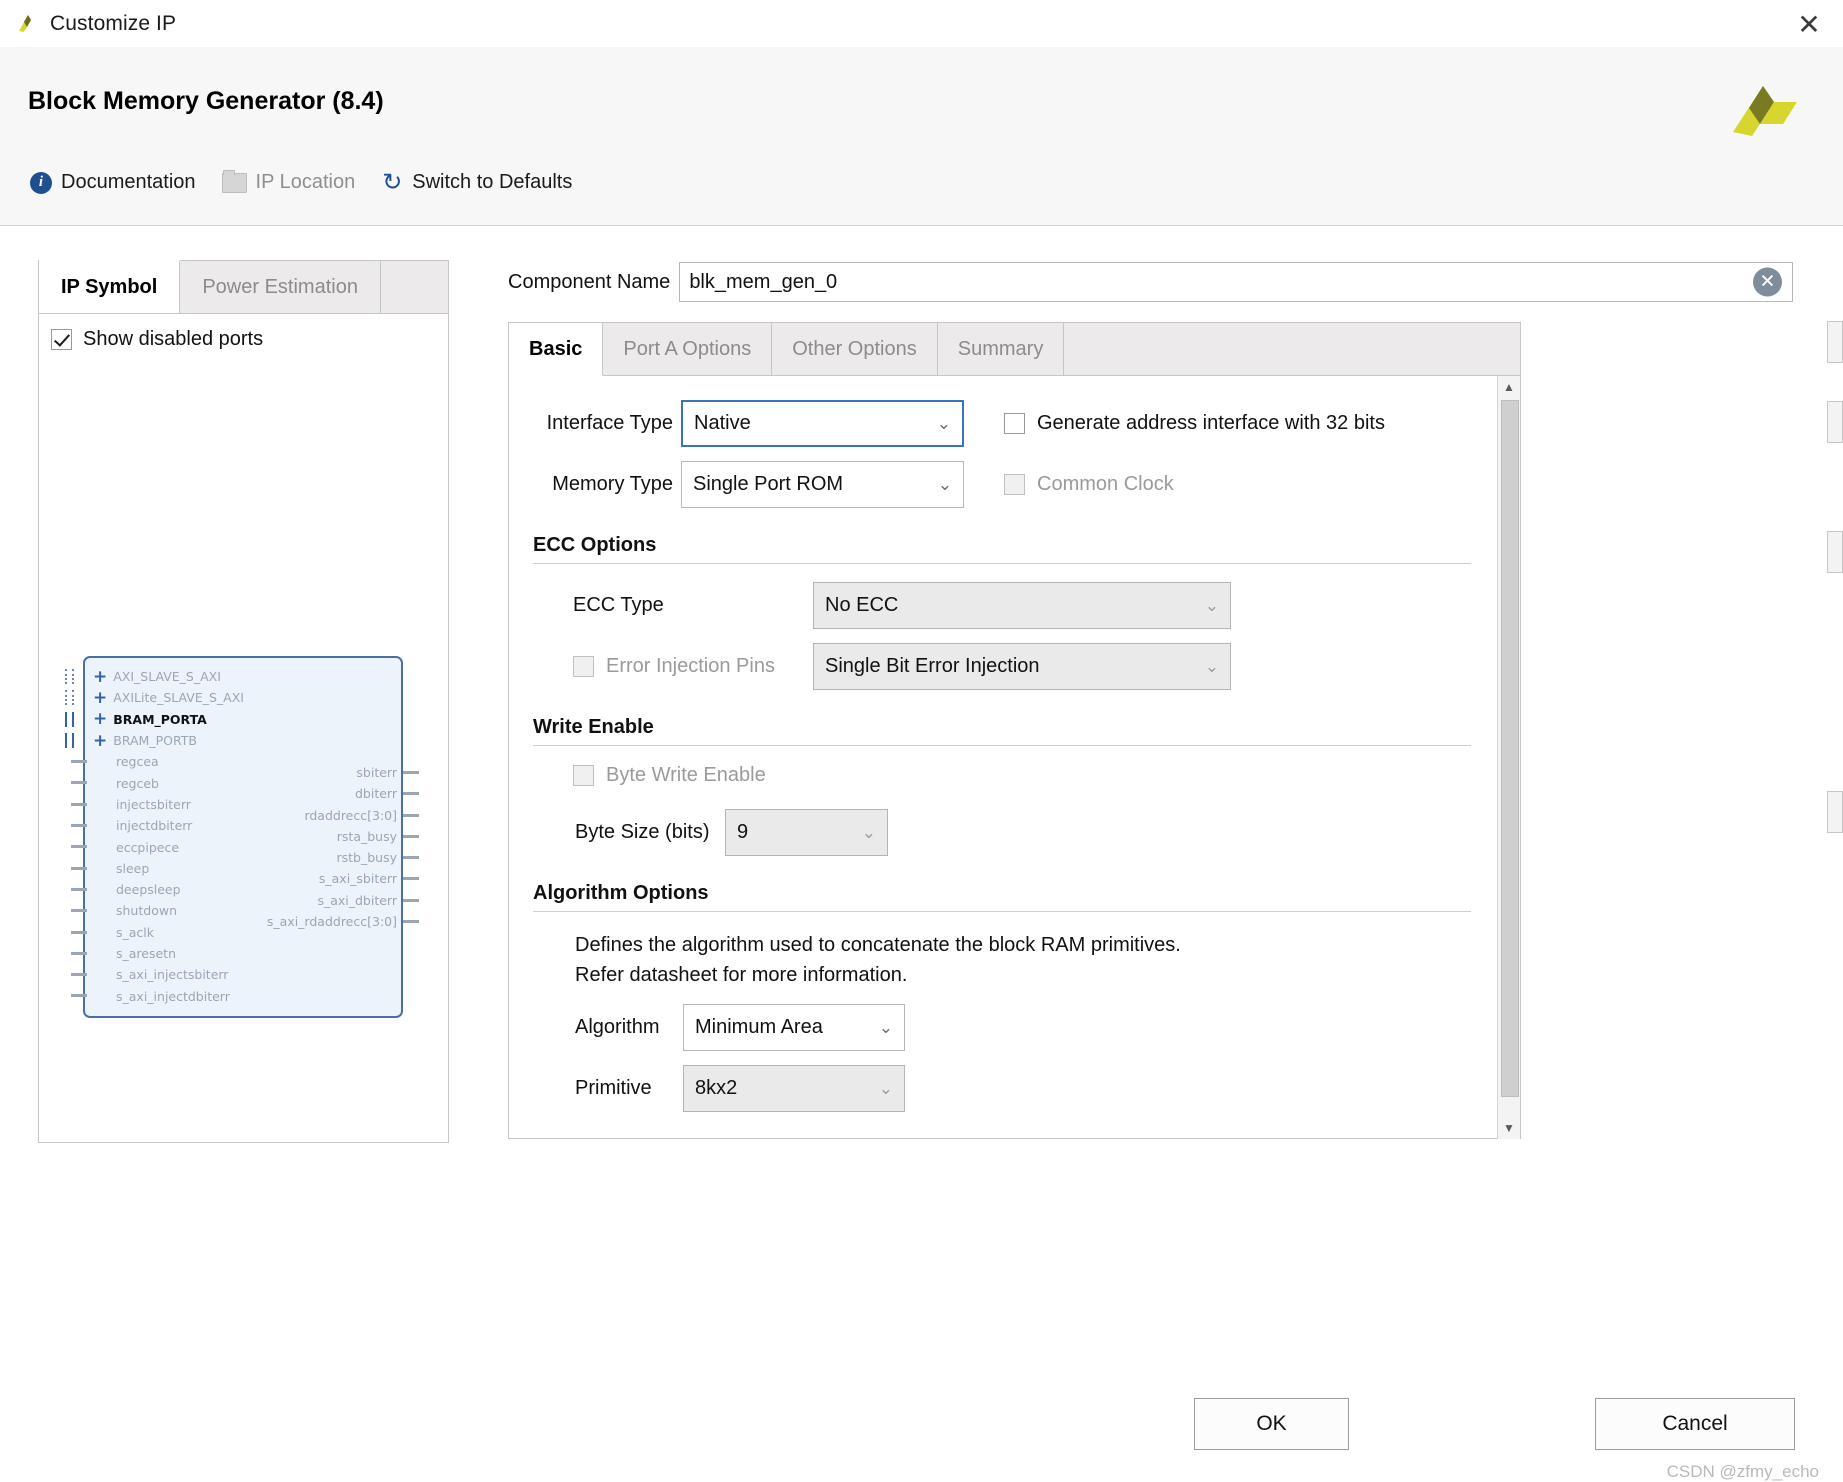 Image resolution: width=1843 pixels, height=1482 pixels. What do you see at coordinates (305, 182) in the screenshot?
I see `ip-location-label: IP Location` at bounding box center [305, 182].